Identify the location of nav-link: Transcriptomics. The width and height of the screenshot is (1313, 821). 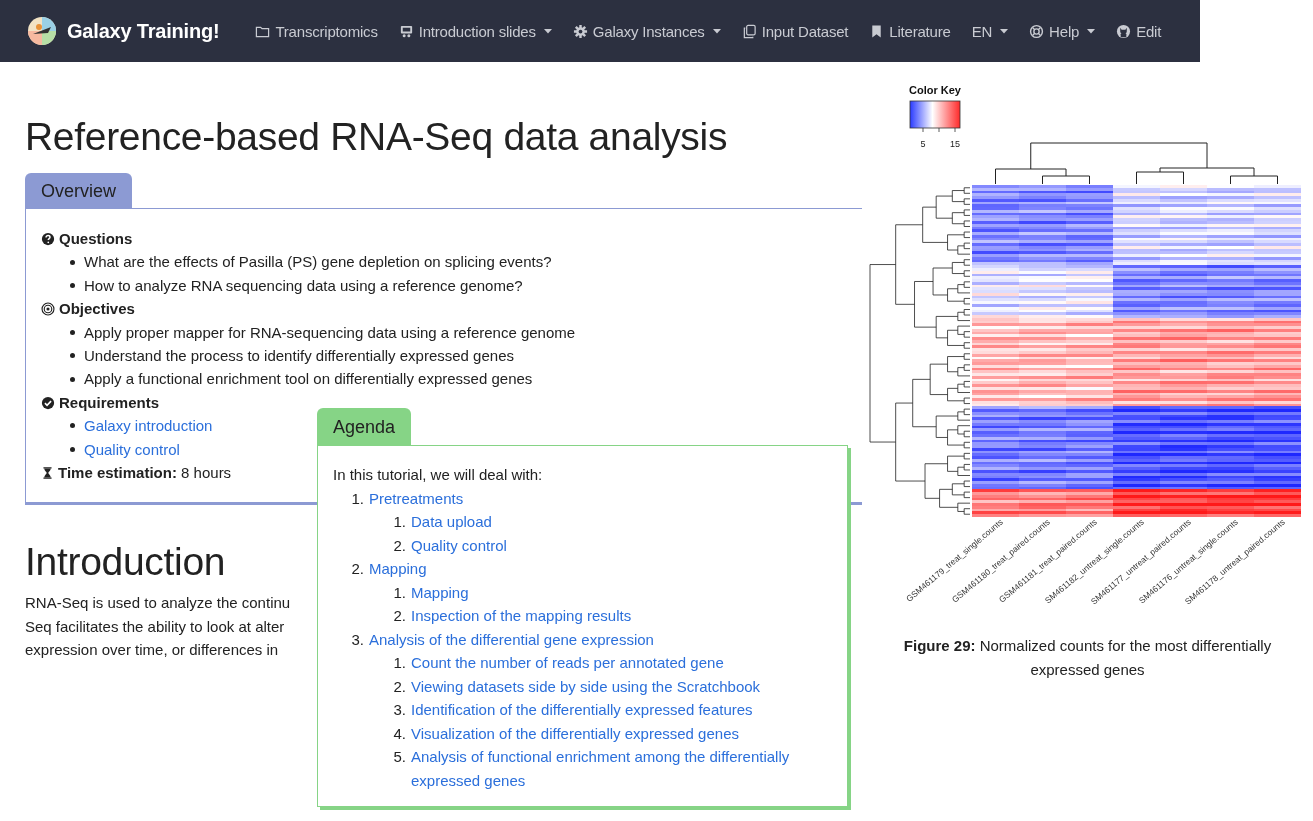
(316, 31).